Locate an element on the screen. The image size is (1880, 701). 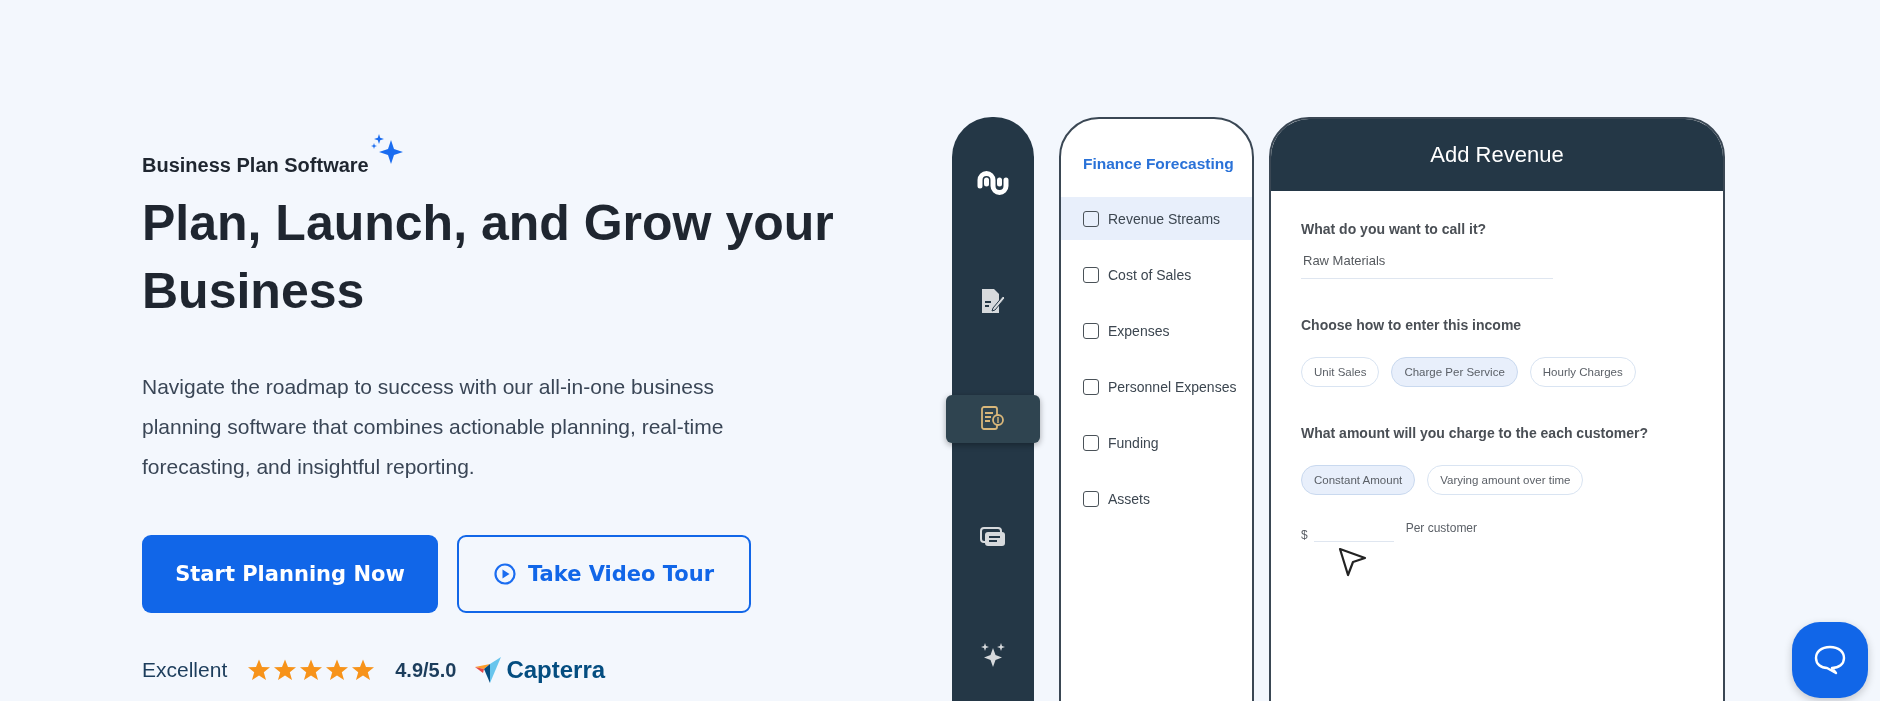
finance-document-icon is located at coordinates (993, 419).